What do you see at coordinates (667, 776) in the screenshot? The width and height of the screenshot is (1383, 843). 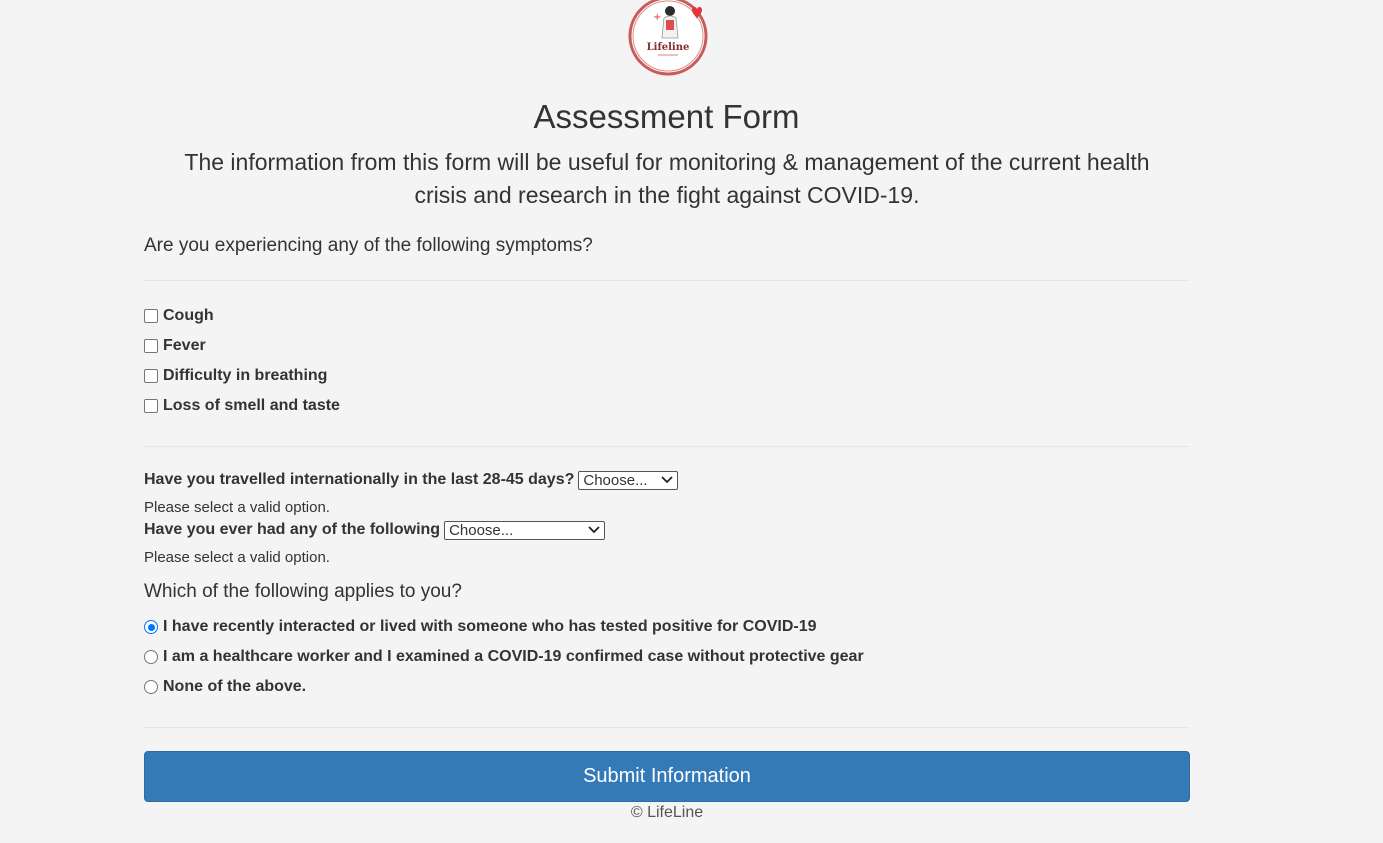 I see `submit-button: Submit Information` at bounding box center [667, 776].